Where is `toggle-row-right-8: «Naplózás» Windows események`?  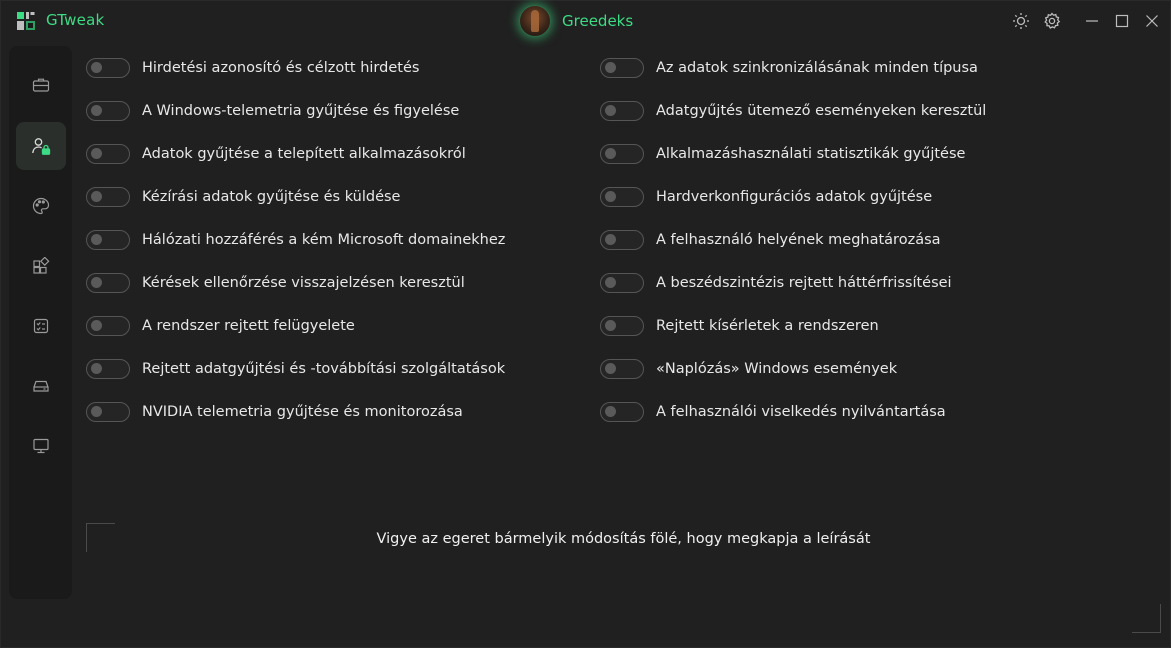 toggle-row-right-8: «Naplózás» Windows események is located at coordinates (748, 369).